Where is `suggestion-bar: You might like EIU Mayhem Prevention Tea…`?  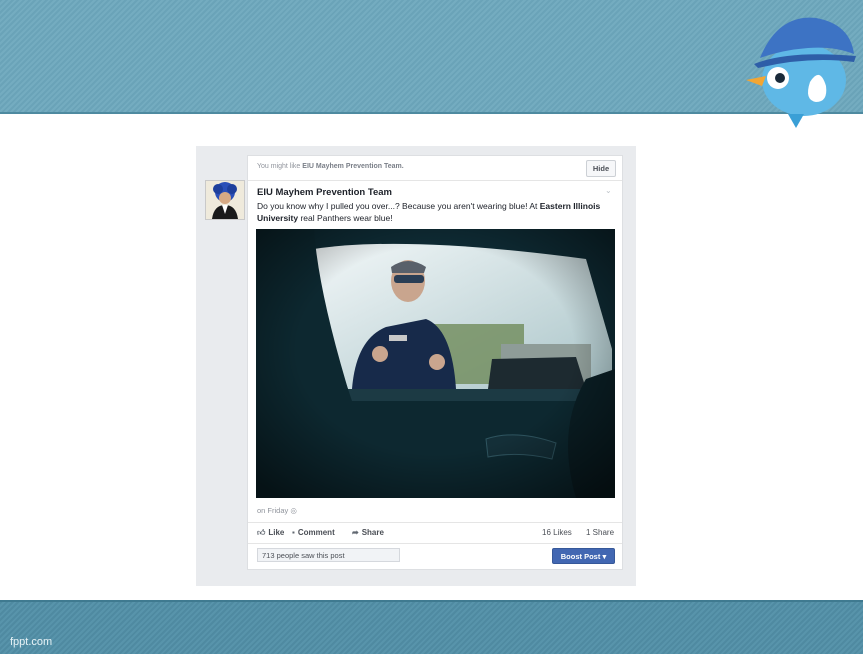
suggestion-bar: You might like EIU Mayhem Prevention Tea… is located at coordinates (435, 168).